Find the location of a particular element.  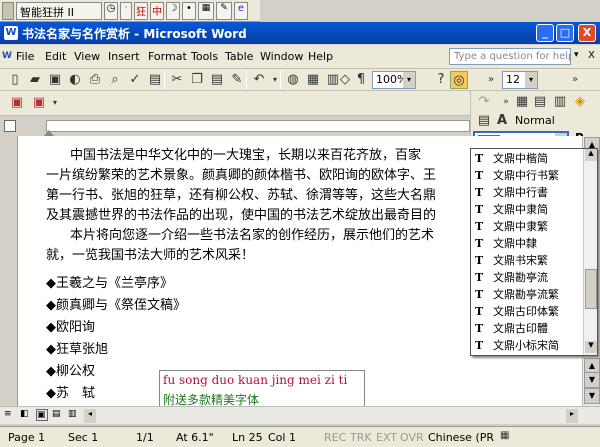

open-folder-icon: ▰ is located at coordinates (35, 80).